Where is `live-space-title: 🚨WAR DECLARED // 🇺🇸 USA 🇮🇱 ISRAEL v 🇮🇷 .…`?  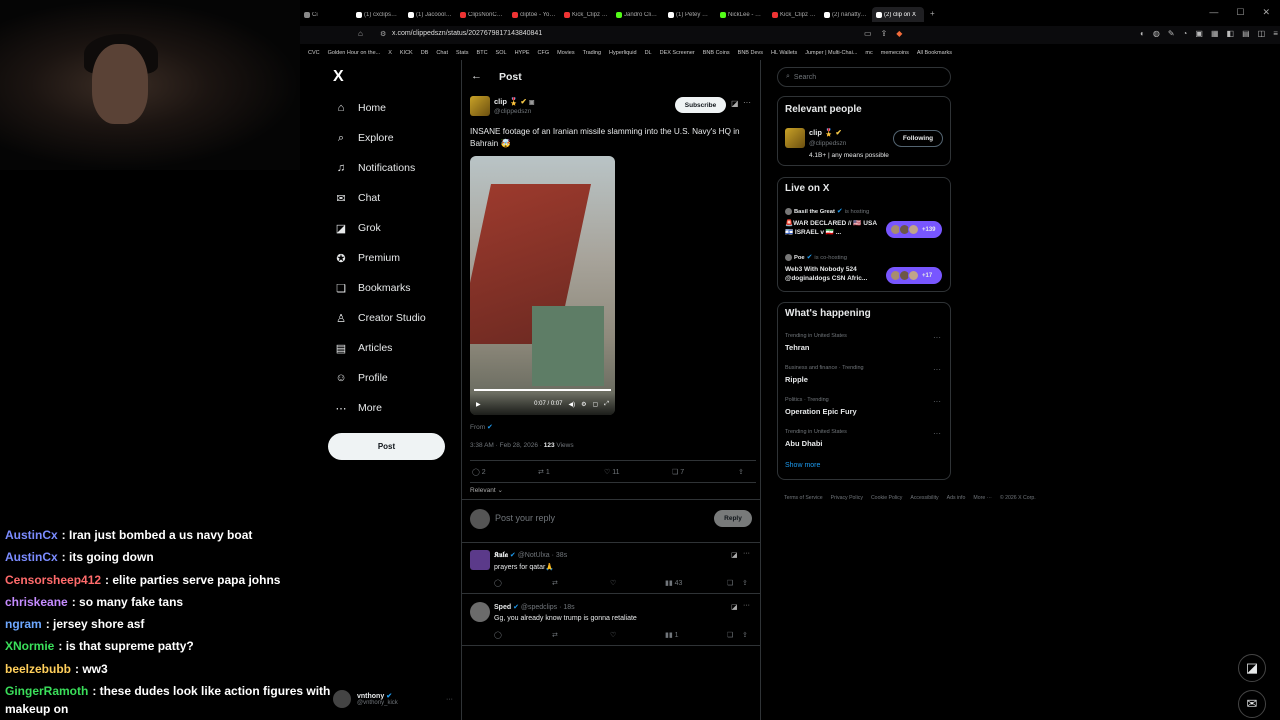 live-space-title: 🚨WAR DECLARED // 🇺🇸 USA 🇮🇱 ISRAEL v 🇮🇷 .… is located at coordinates (831, 228).